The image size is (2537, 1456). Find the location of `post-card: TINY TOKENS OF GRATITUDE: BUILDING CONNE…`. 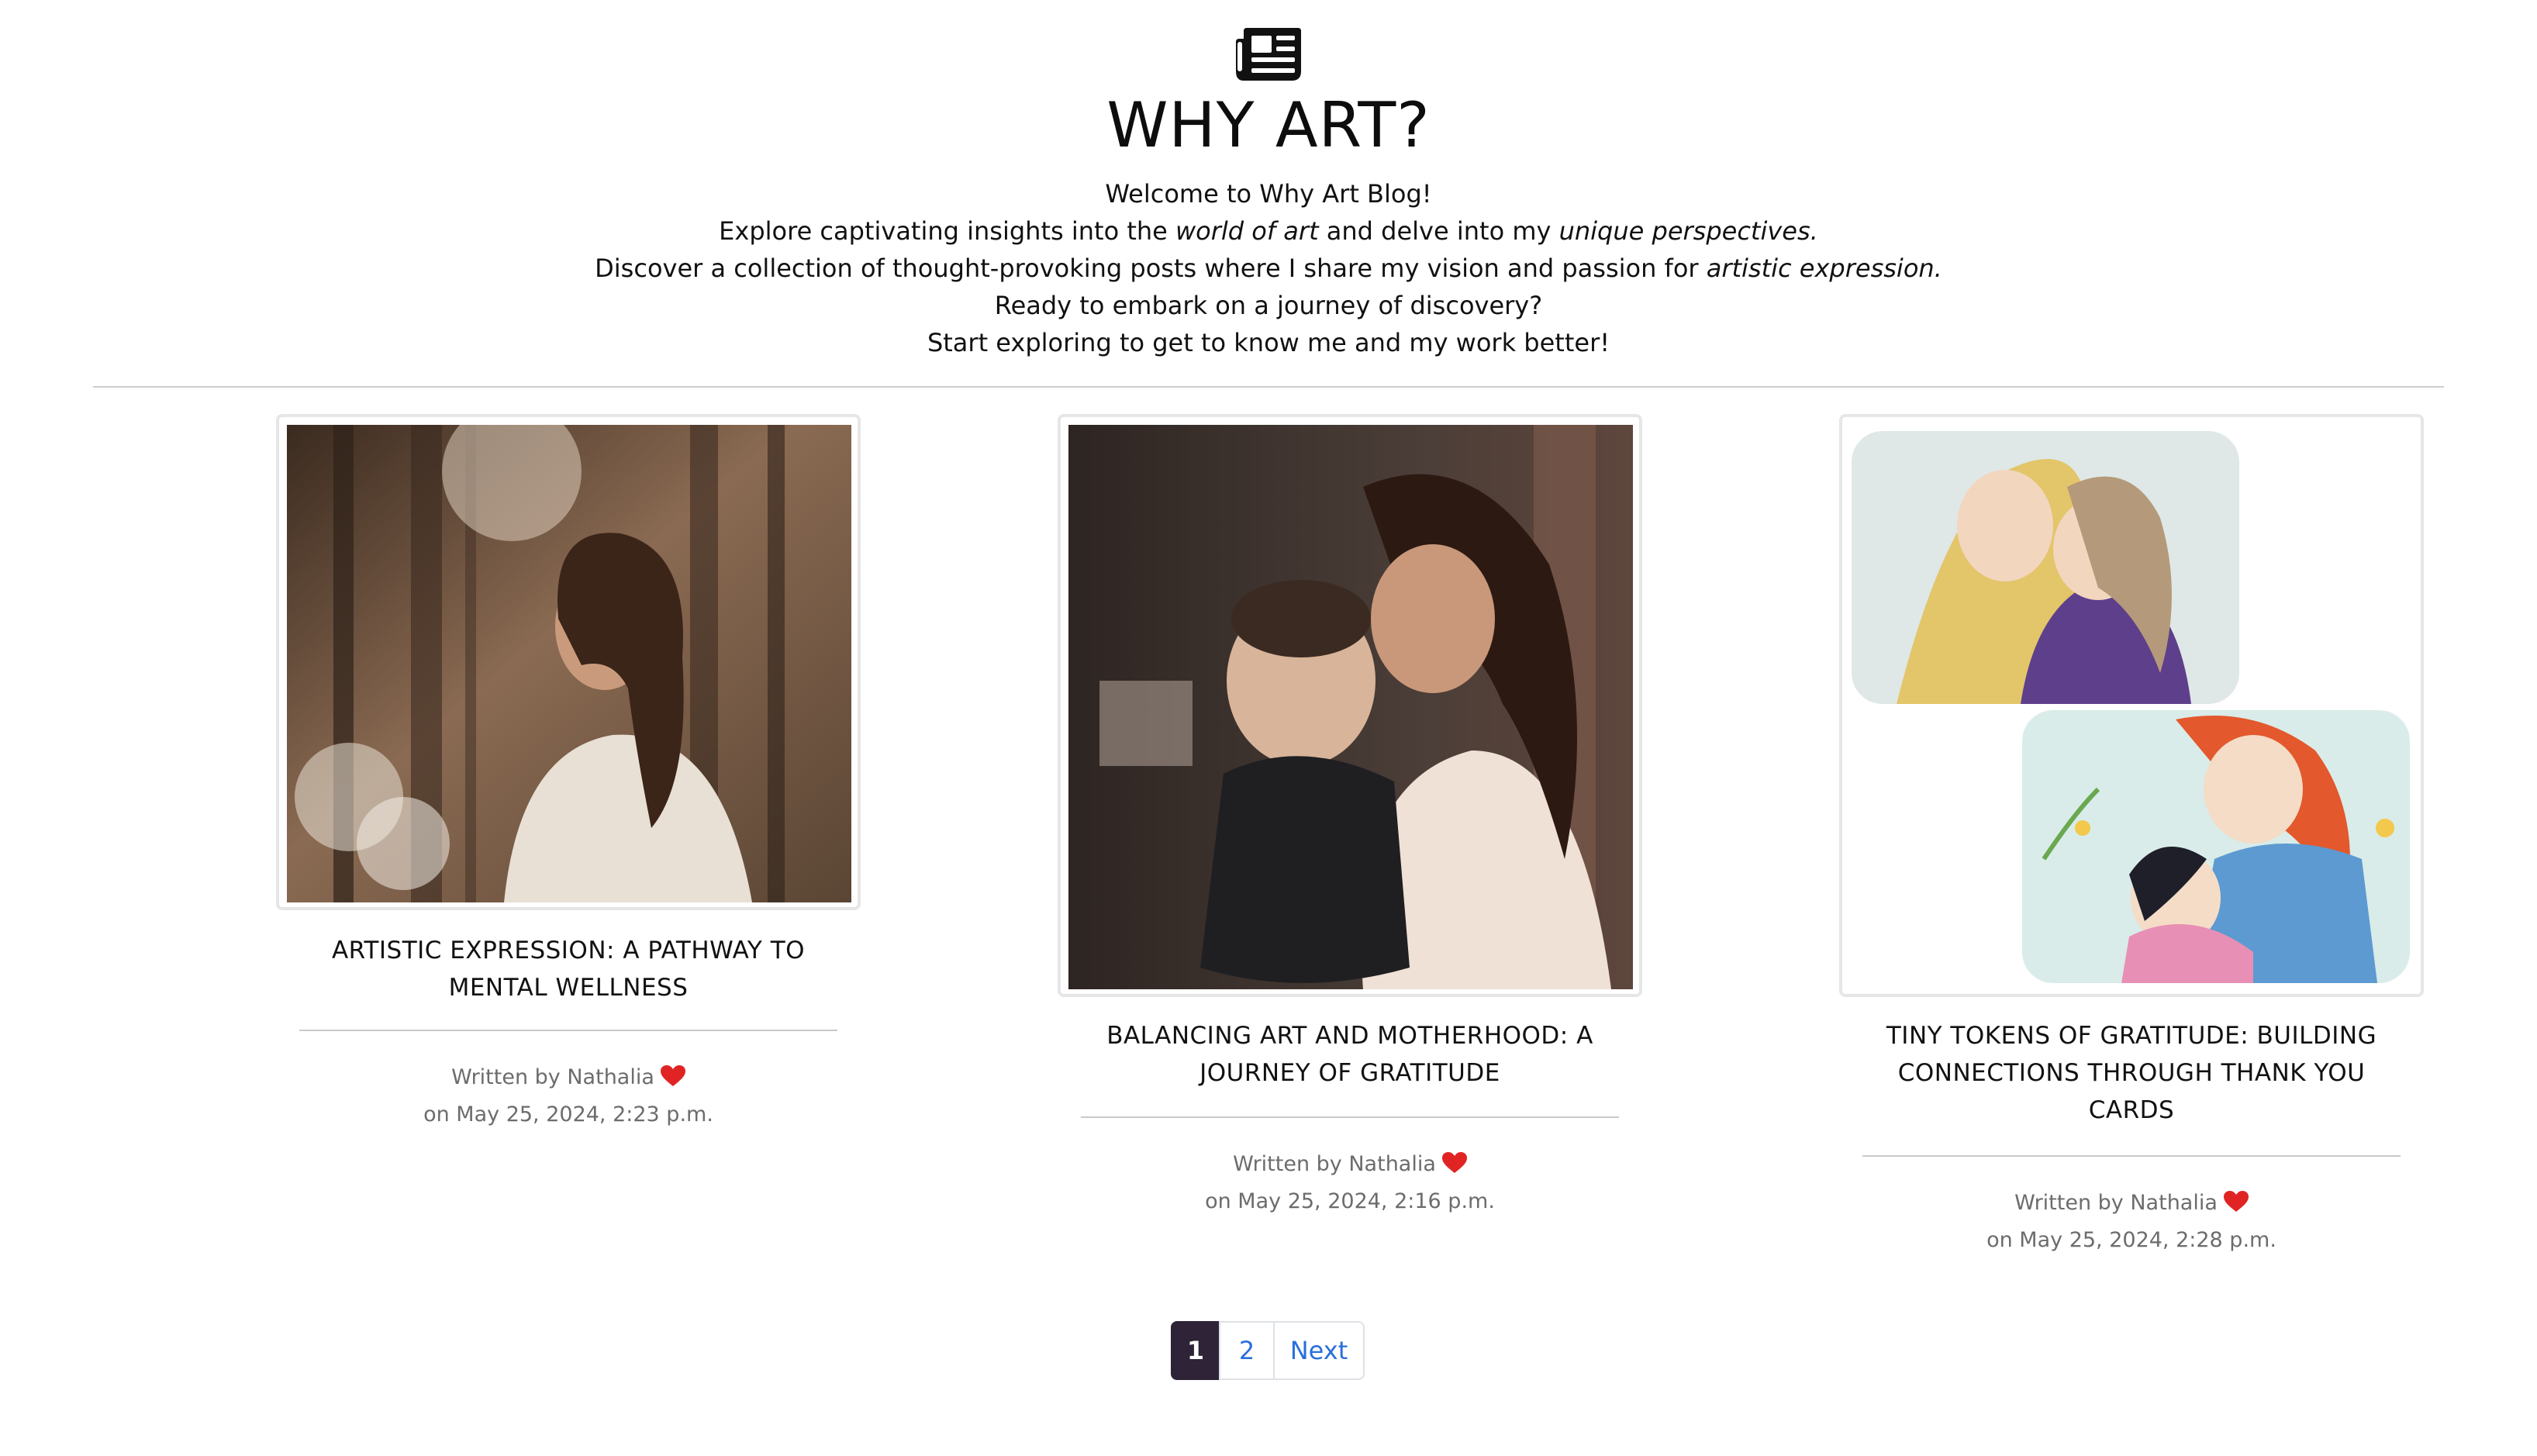

post-card: TINY TOKENS OF GRATITUDE: BUILDING CONNE… is located at coordinates (2131, 841).